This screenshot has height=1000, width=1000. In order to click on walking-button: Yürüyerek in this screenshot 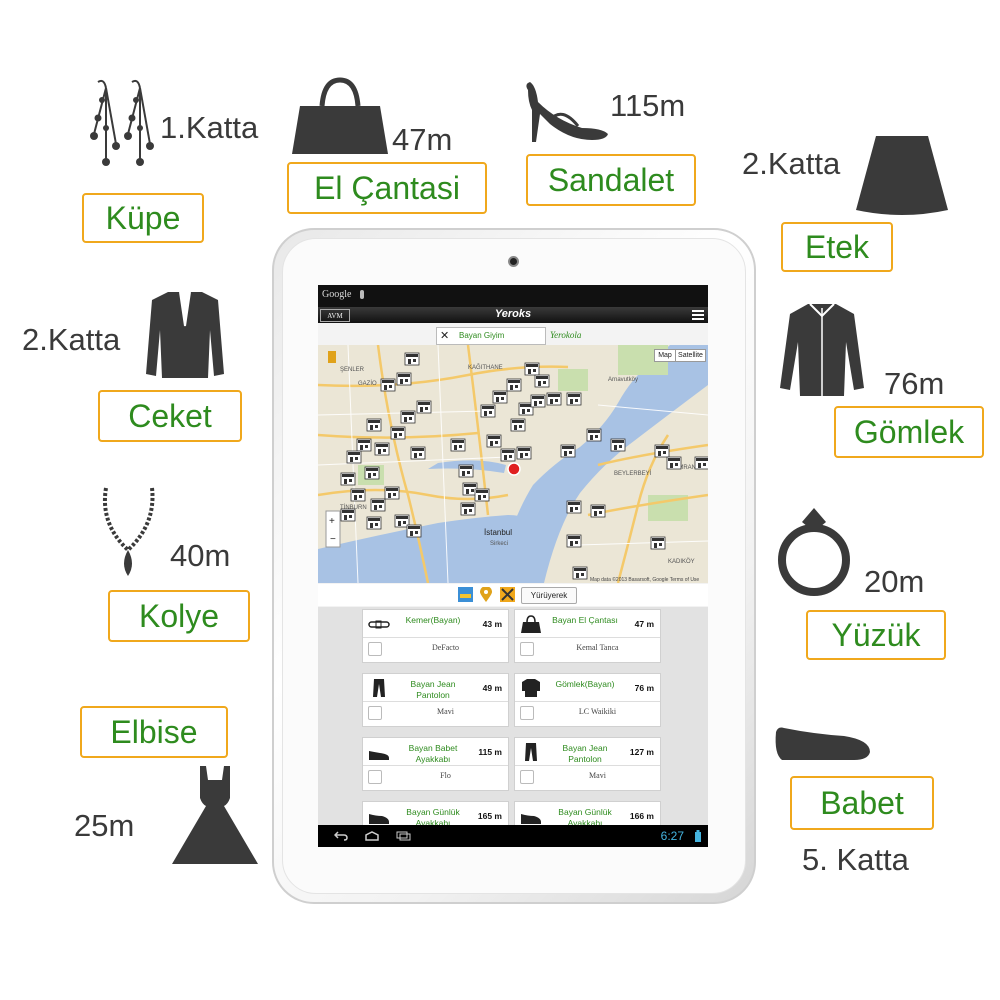, I will do `click(549, 595)`.